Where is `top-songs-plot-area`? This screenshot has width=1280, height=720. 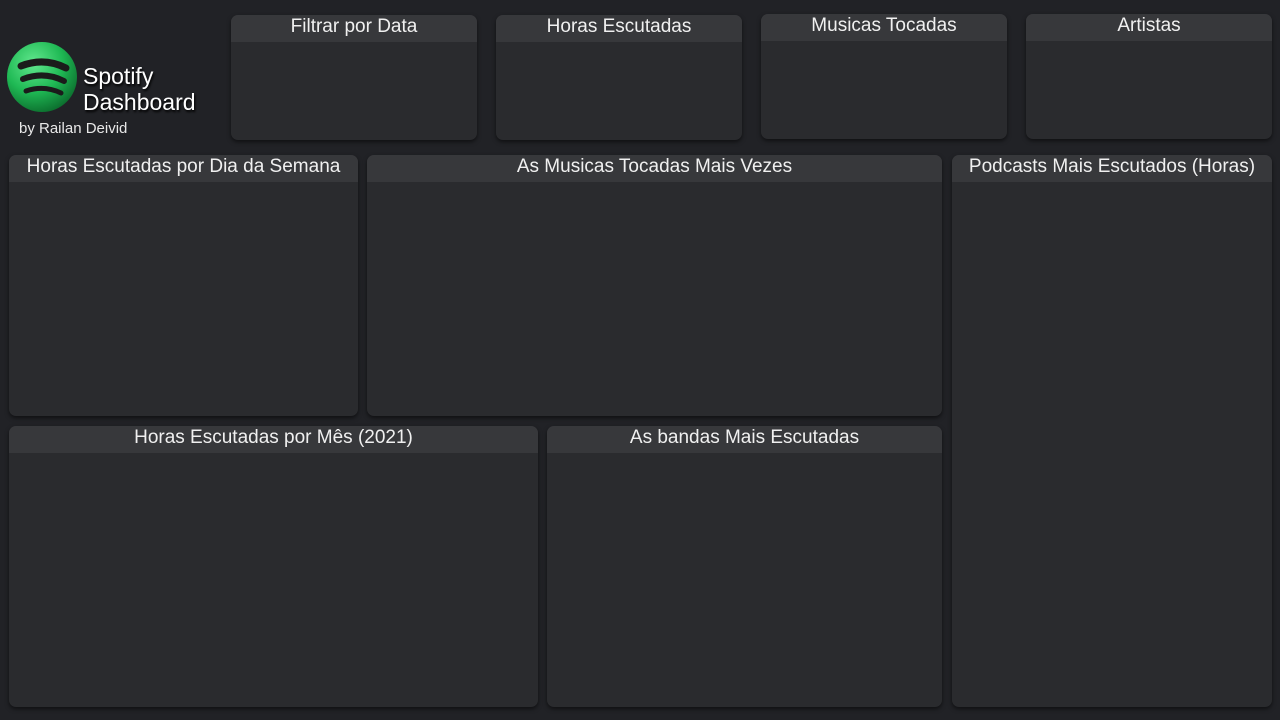 top-songs-plot-area is located at coordinates (654, 299).